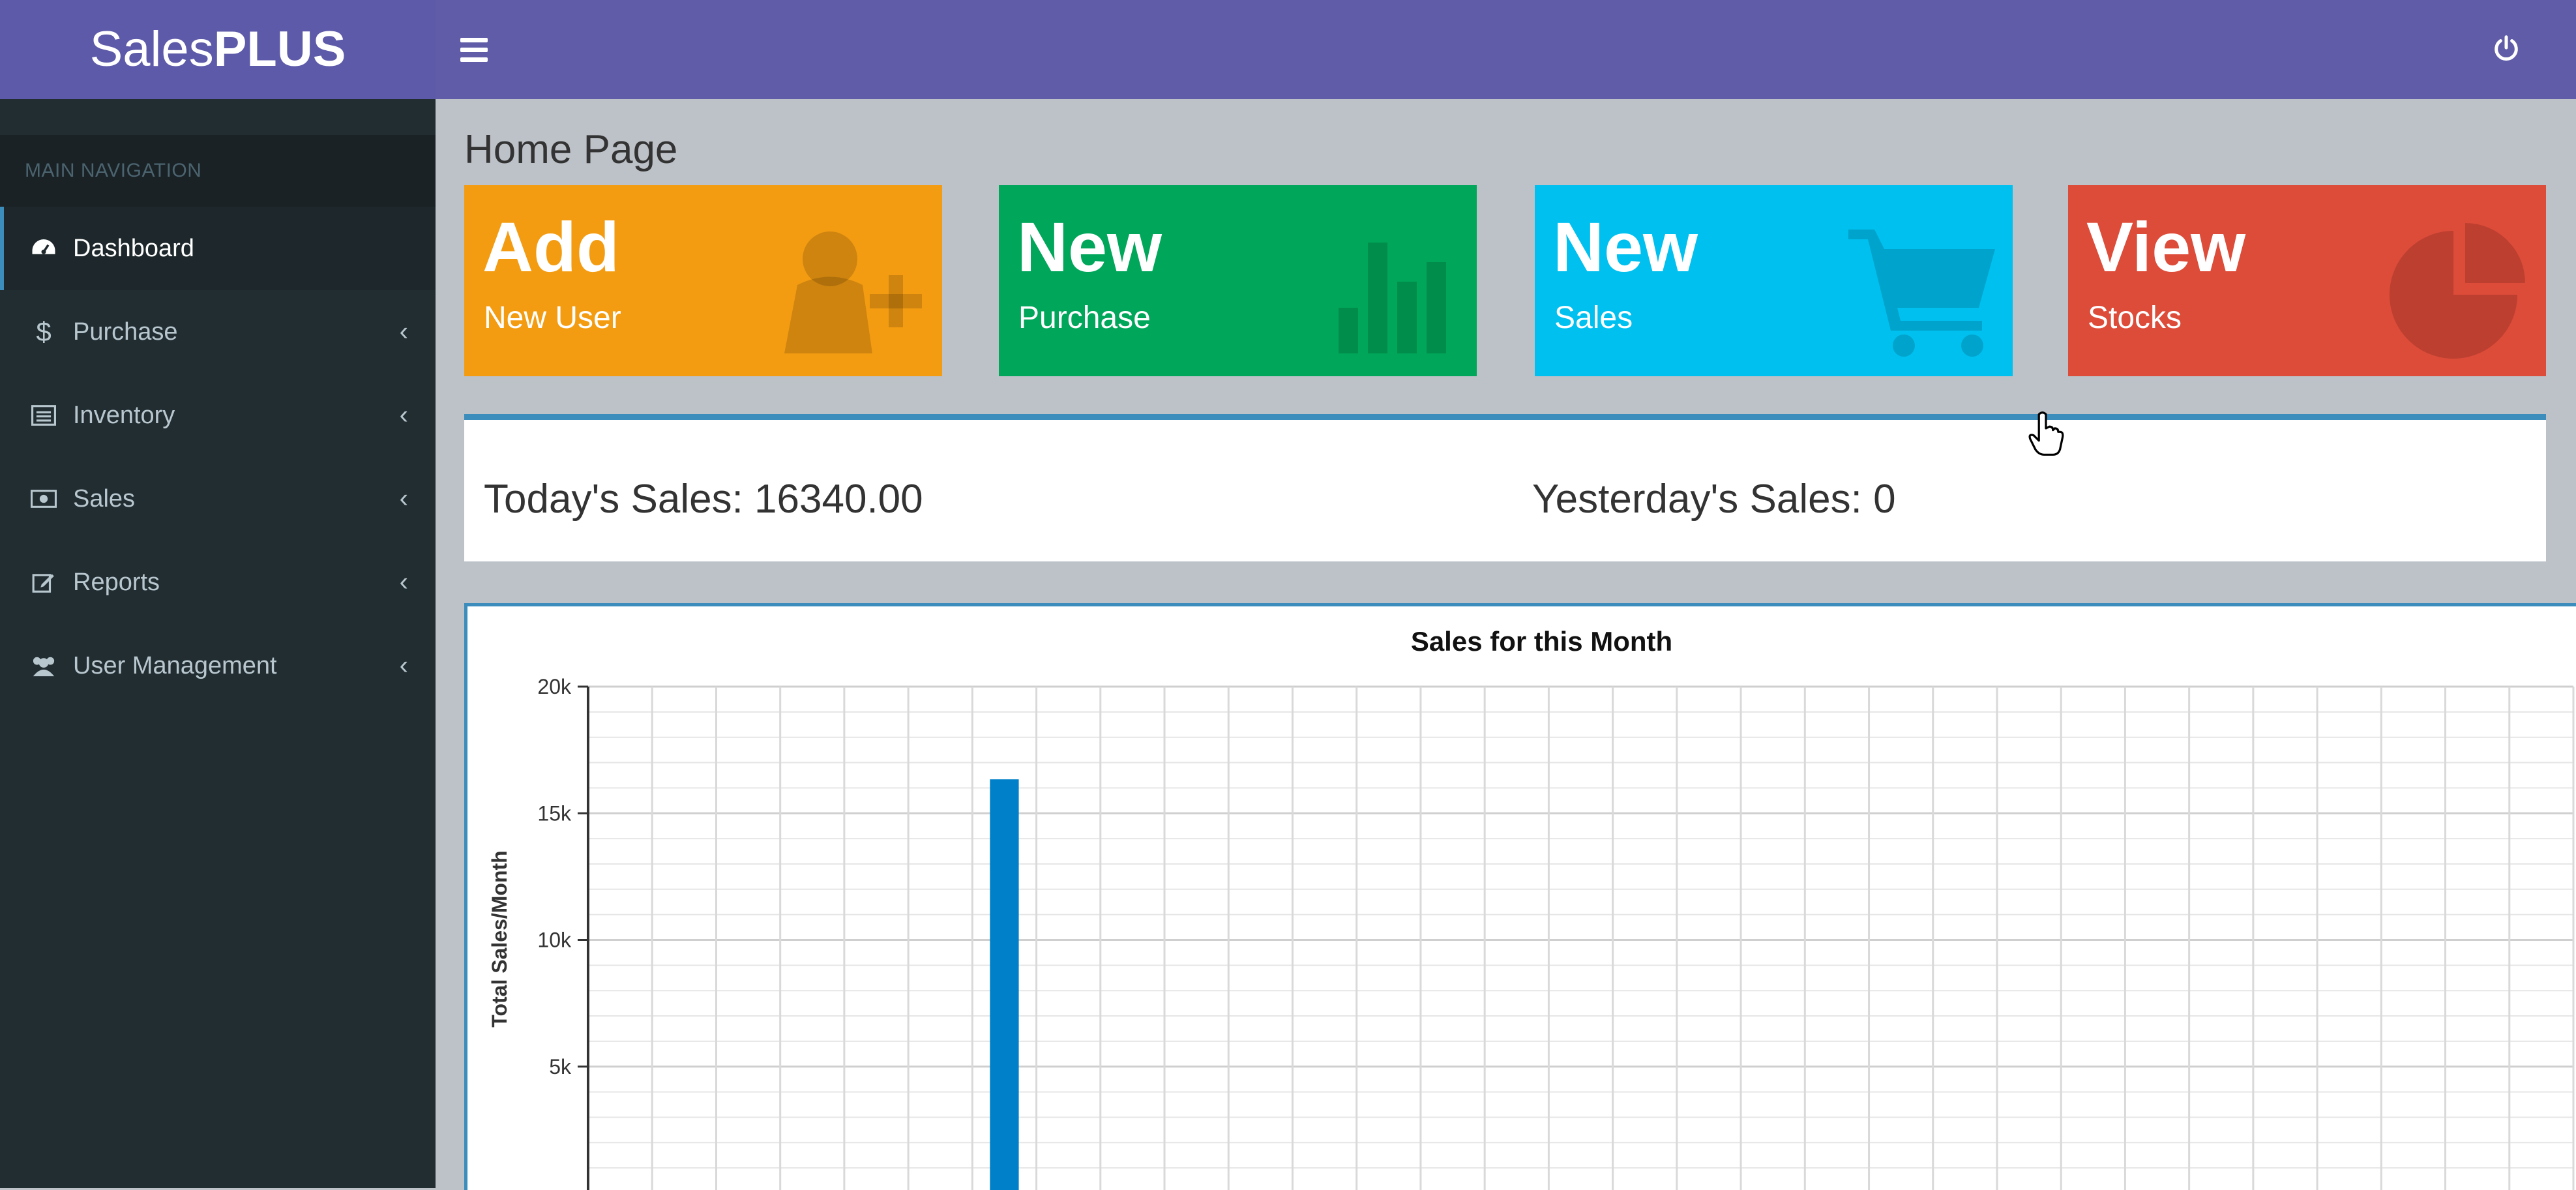 The image size is (2576, 1190). Describe the element at coordinates (151, 49) in the screenshot. I see `logo-regular: Sales` at that location.